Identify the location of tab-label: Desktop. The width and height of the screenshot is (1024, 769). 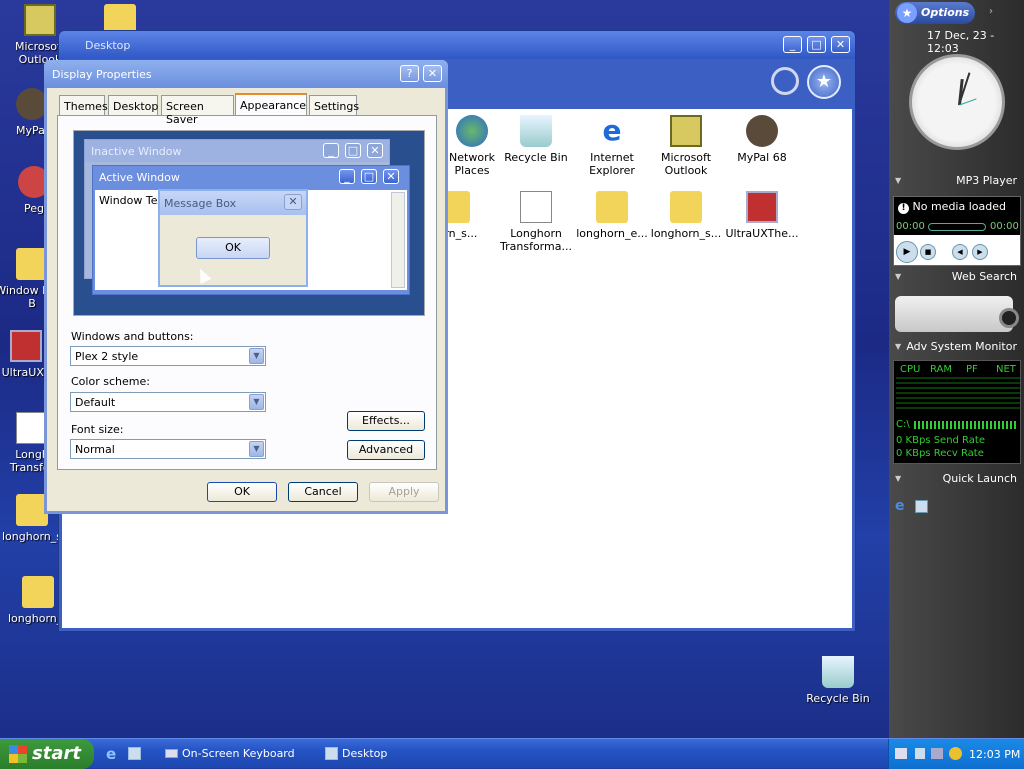
(136, 106).